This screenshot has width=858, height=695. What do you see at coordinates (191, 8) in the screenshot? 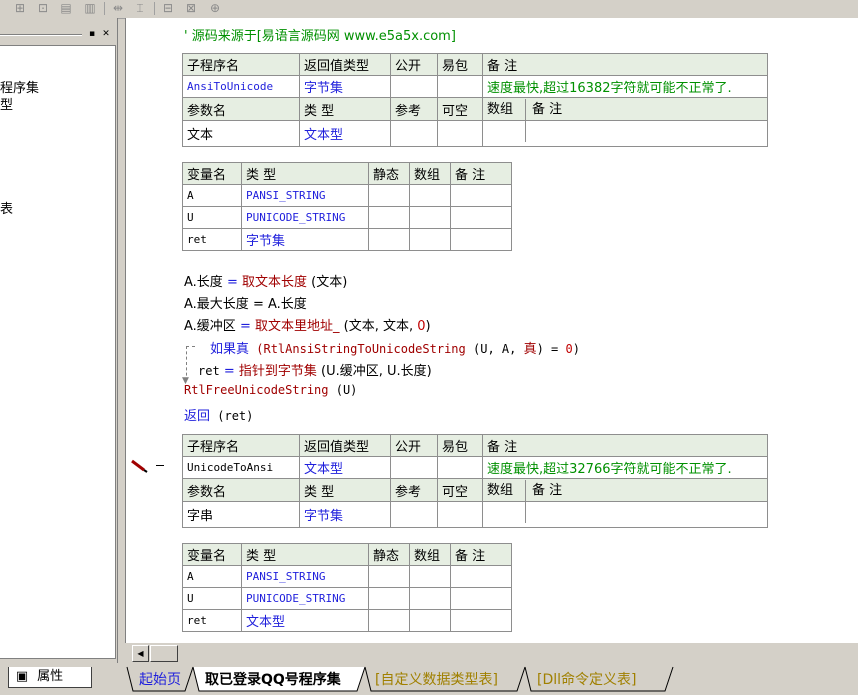
I see `expand-v-icon: ⊠` at bounding box center [191, 8].